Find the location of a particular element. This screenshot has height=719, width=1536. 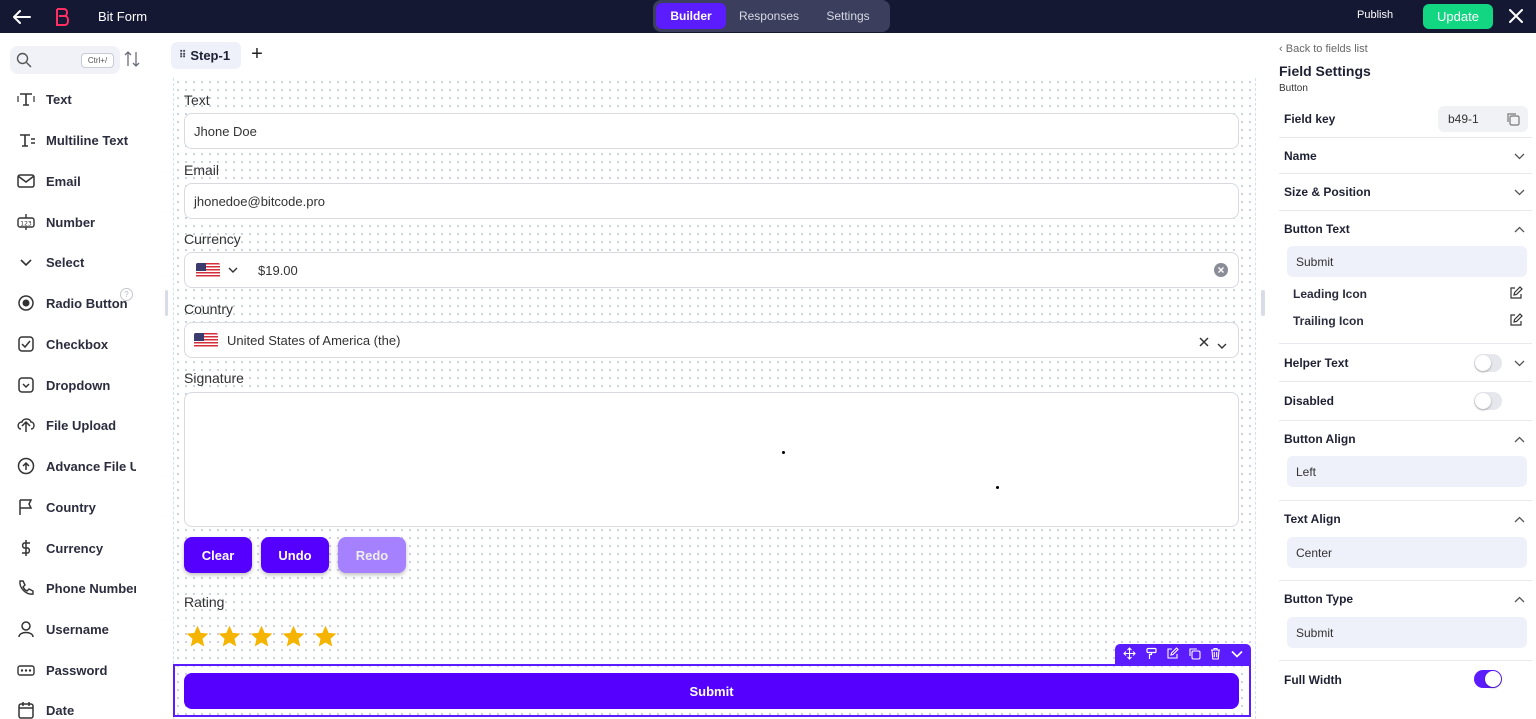

settings-resize-handle is located at coordinates (1263, 303).